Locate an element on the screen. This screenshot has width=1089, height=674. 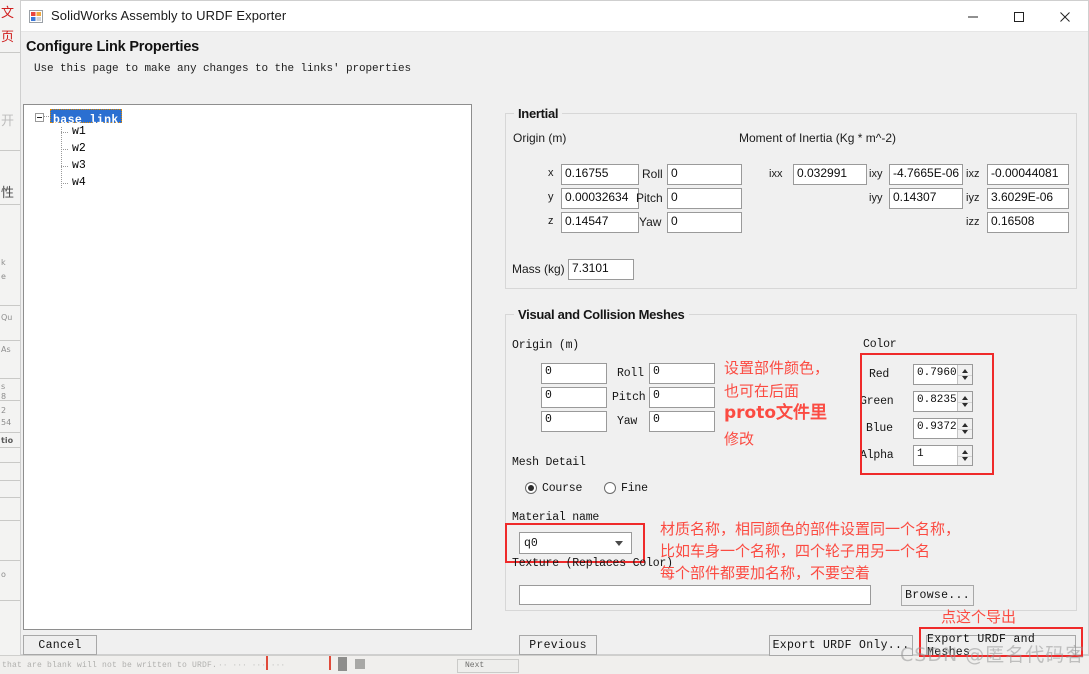
inertial-group-label: Inertial is located at coordinates (538, 113).